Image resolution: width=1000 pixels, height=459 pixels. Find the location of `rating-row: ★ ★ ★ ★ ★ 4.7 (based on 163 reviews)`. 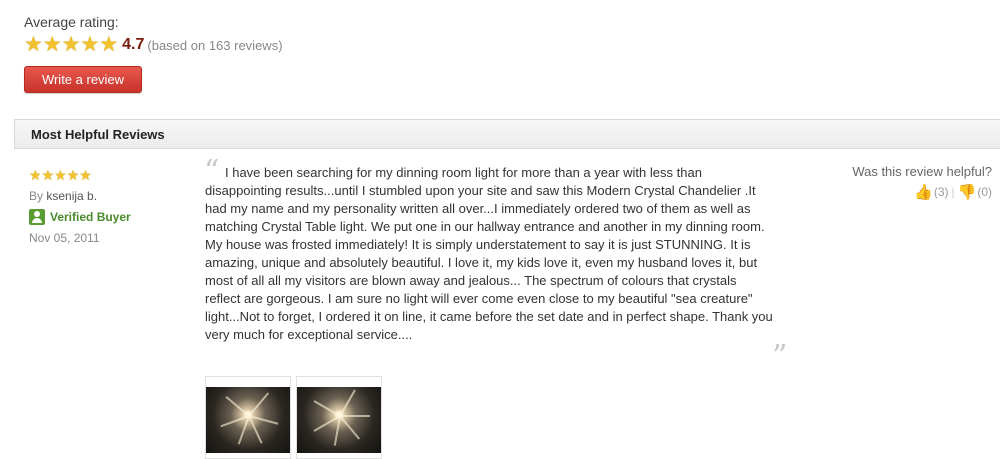

rating-row: ★ ★ ★ ★ ★ 4.7 (based on 163 reviews) is located at coordinates (153, 45).